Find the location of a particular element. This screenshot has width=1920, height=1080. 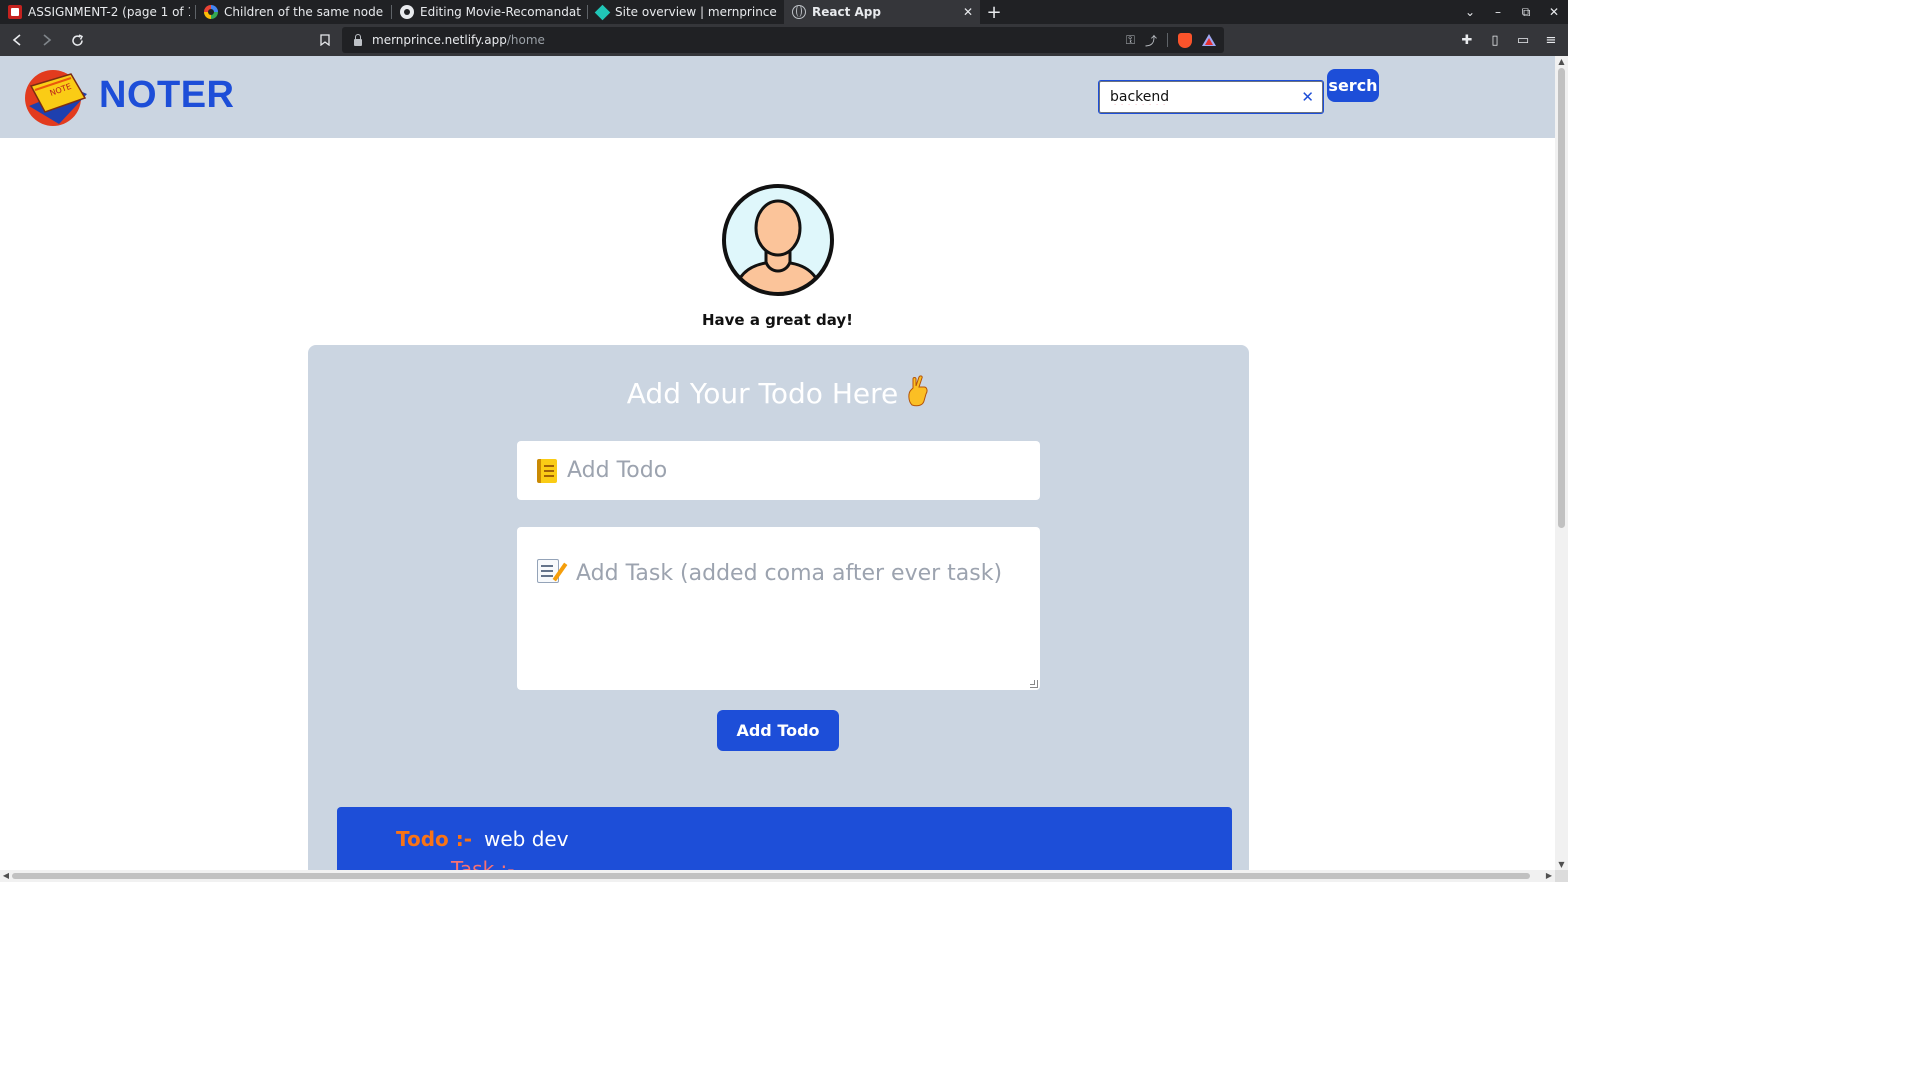

clear-search-icon: ✕ is located at coordinates (1307, 97).